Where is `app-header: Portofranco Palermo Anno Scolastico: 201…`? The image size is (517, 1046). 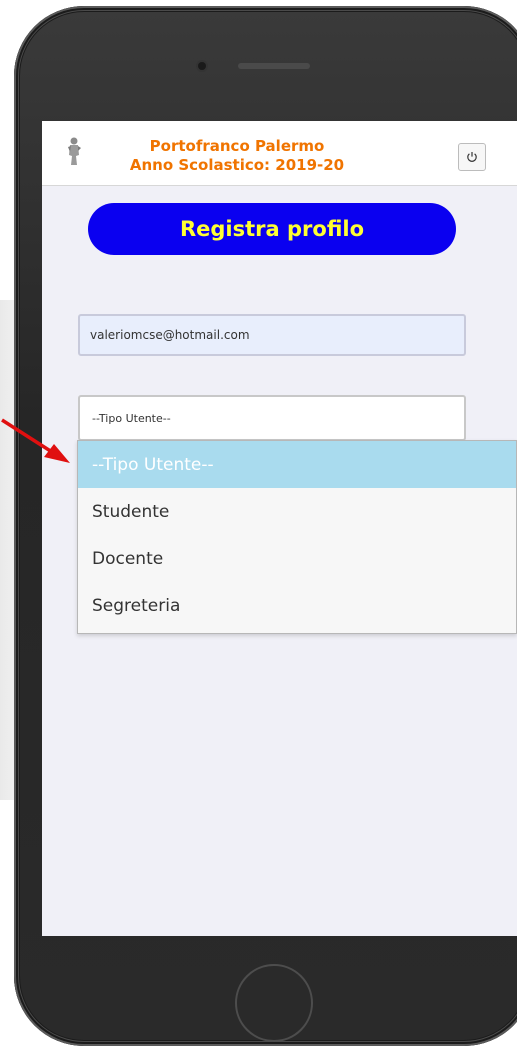
app-header: Portofranco Palermo Anno Scolastico: 201… is located at coordinates (279, 153).